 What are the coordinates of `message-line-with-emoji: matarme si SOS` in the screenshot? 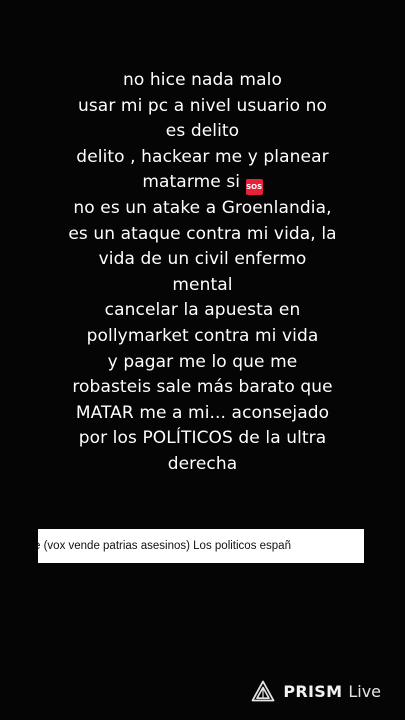 It's located at (202, 183).